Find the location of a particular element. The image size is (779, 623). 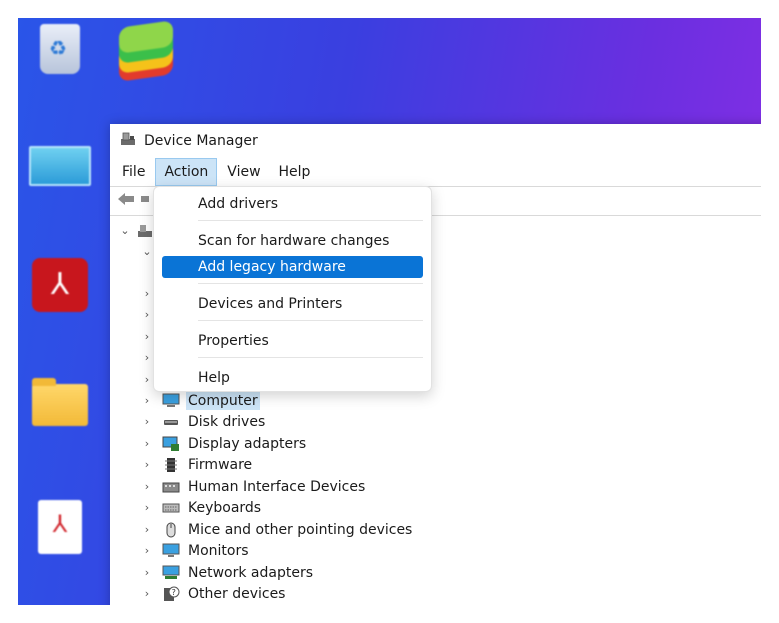

tree-item-label: Display adapters is located at coordinates (247, 443).